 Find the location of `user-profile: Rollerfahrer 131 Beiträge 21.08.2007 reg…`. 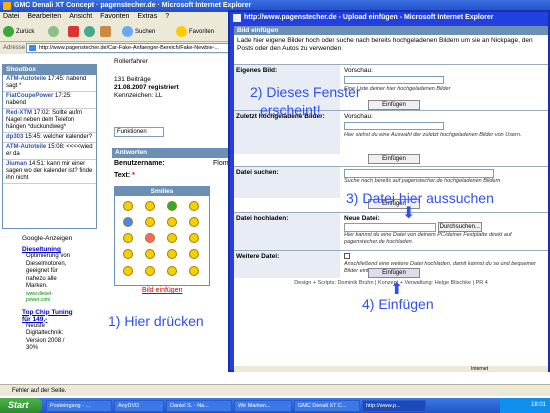

user-profile: Rollerfahrer 131 Beiträge 21.08.2007 reg… is located at coordinates (173, 86).